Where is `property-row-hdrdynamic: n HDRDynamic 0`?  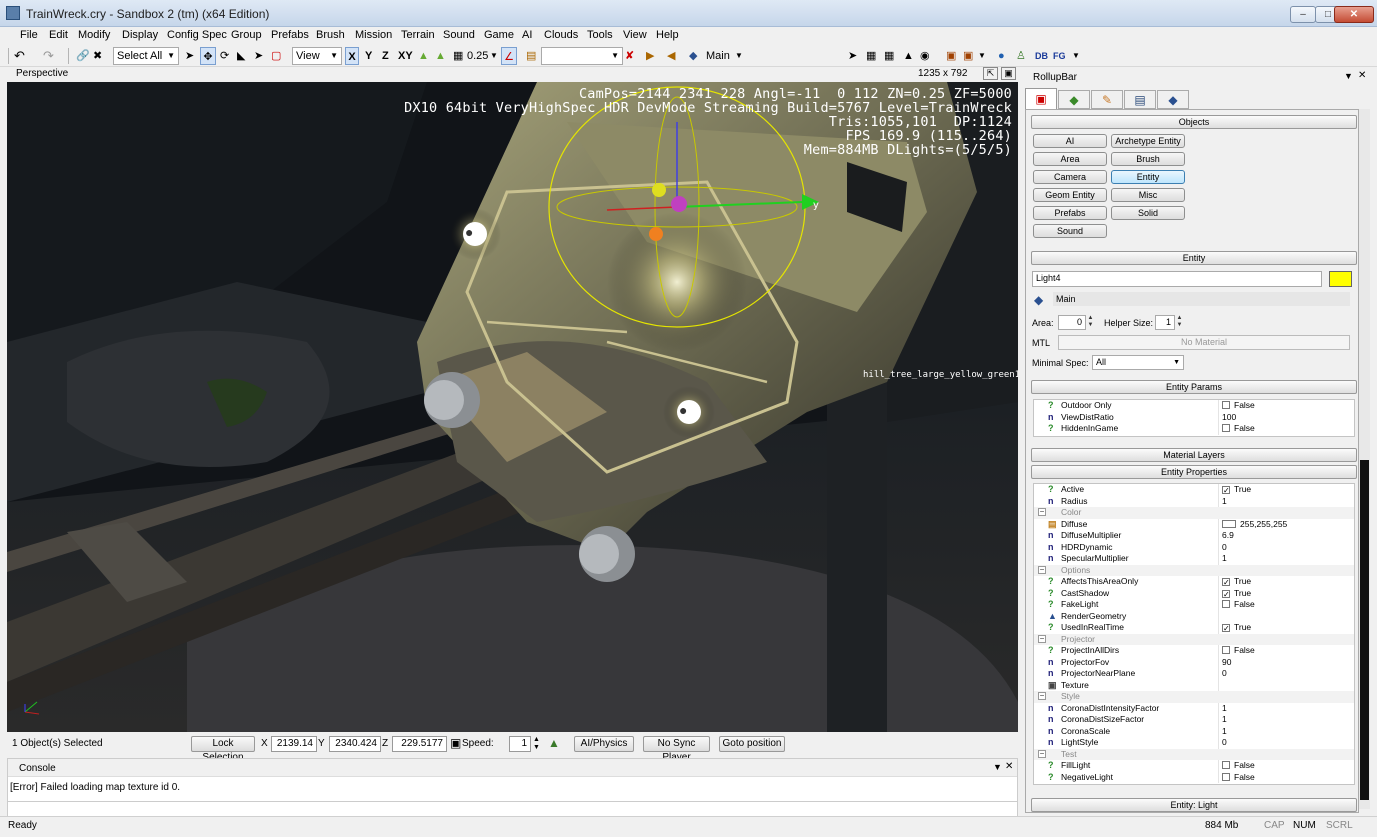 property-row-hdrdynamic: n HDRDynamic 0 is located at coordinates (1194, 547).